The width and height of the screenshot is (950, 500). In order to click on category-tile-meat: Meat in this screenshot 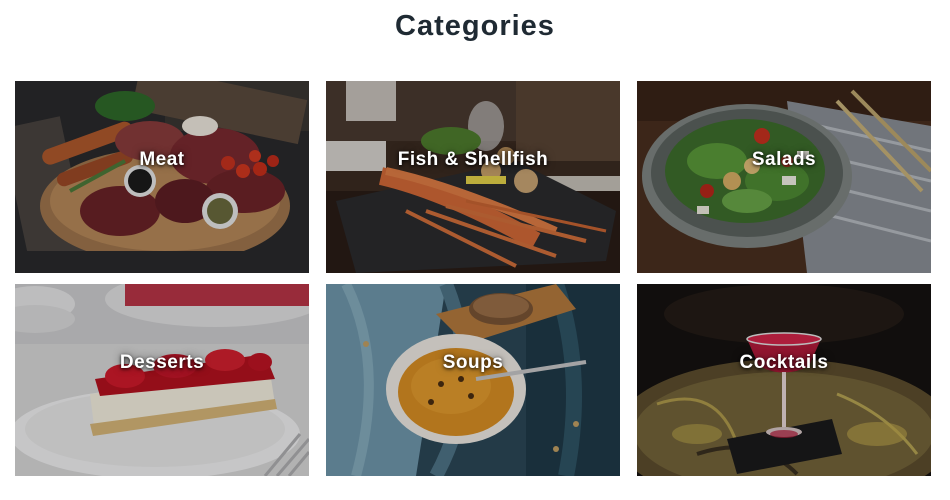, I will do `click(162, 177)`.